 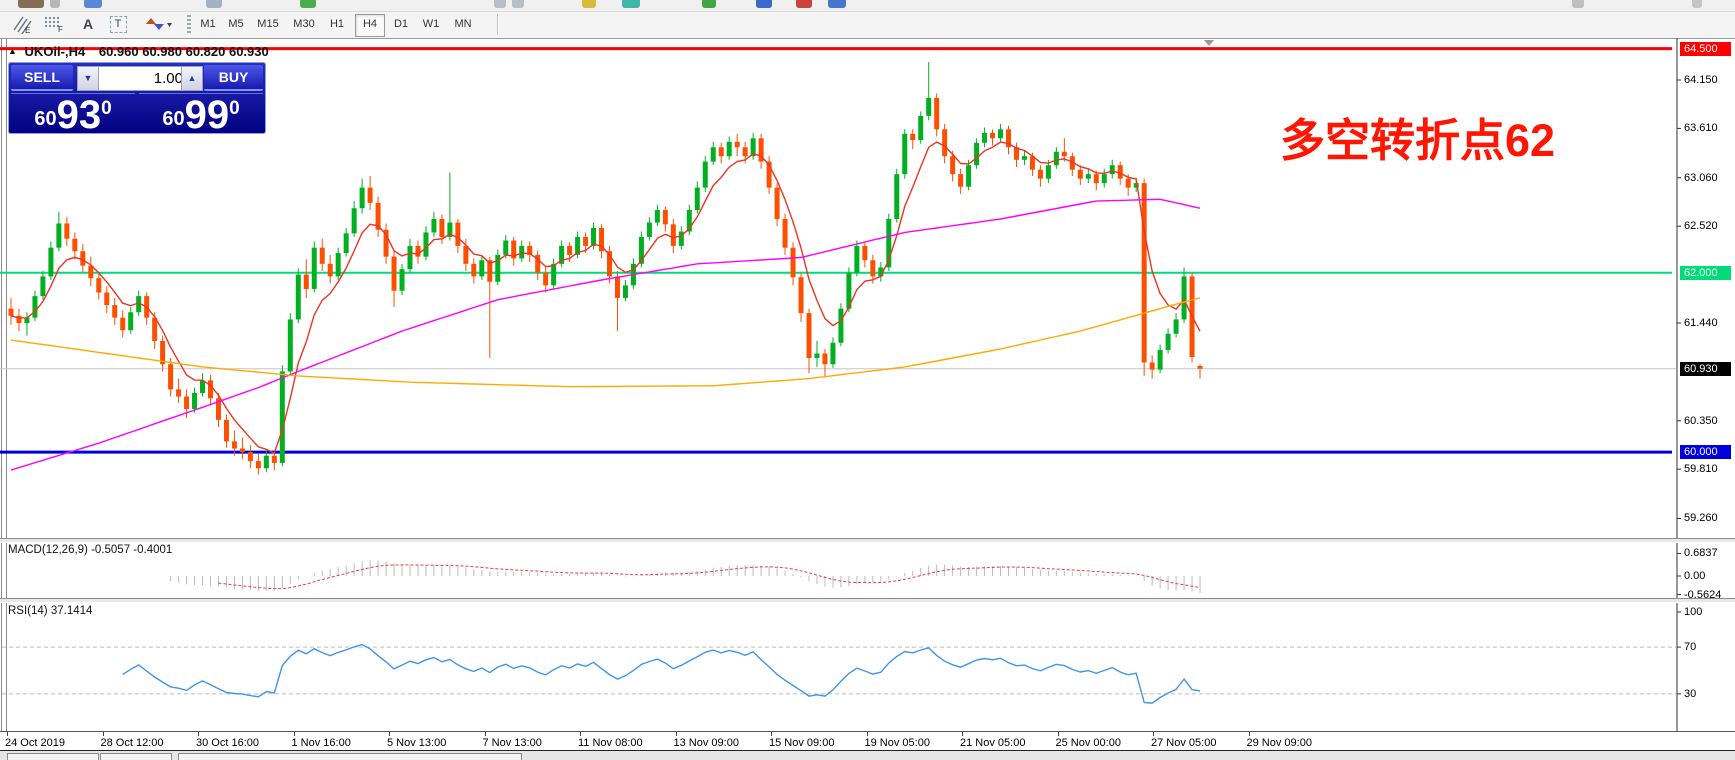 I want to click on text-label-icon: A, so click(x=88, y=24).